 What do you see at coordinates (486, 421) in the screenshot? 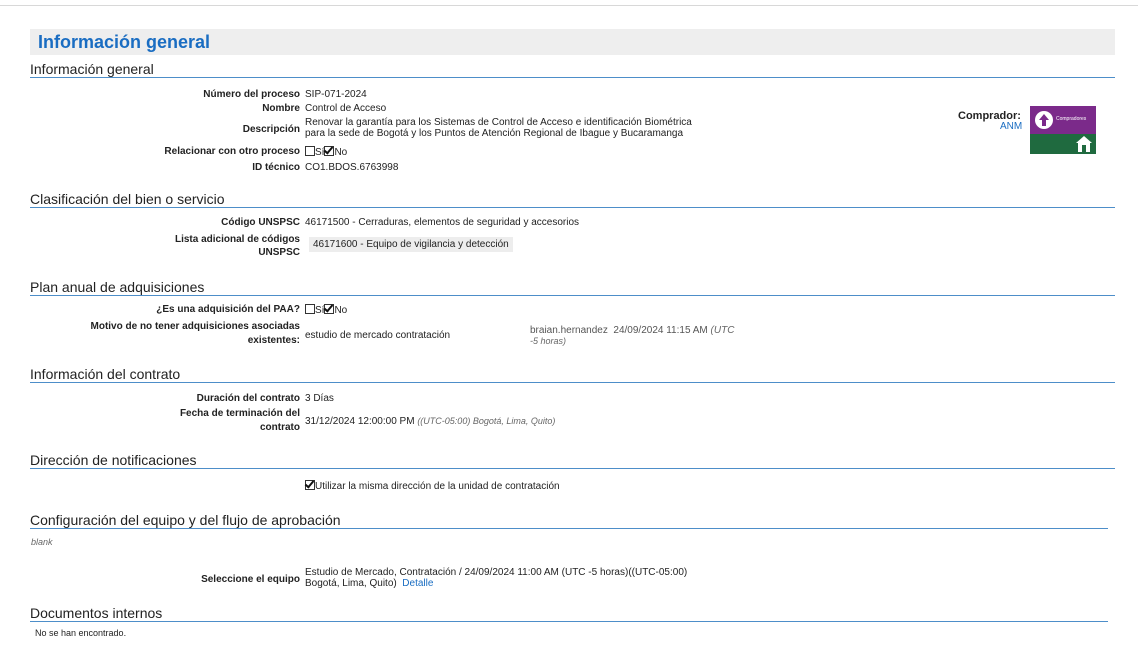
I see `end-date-timezone: ((UTC-05:00) Bogotá, Lima, Quito)` at bounding box center [486, 421].